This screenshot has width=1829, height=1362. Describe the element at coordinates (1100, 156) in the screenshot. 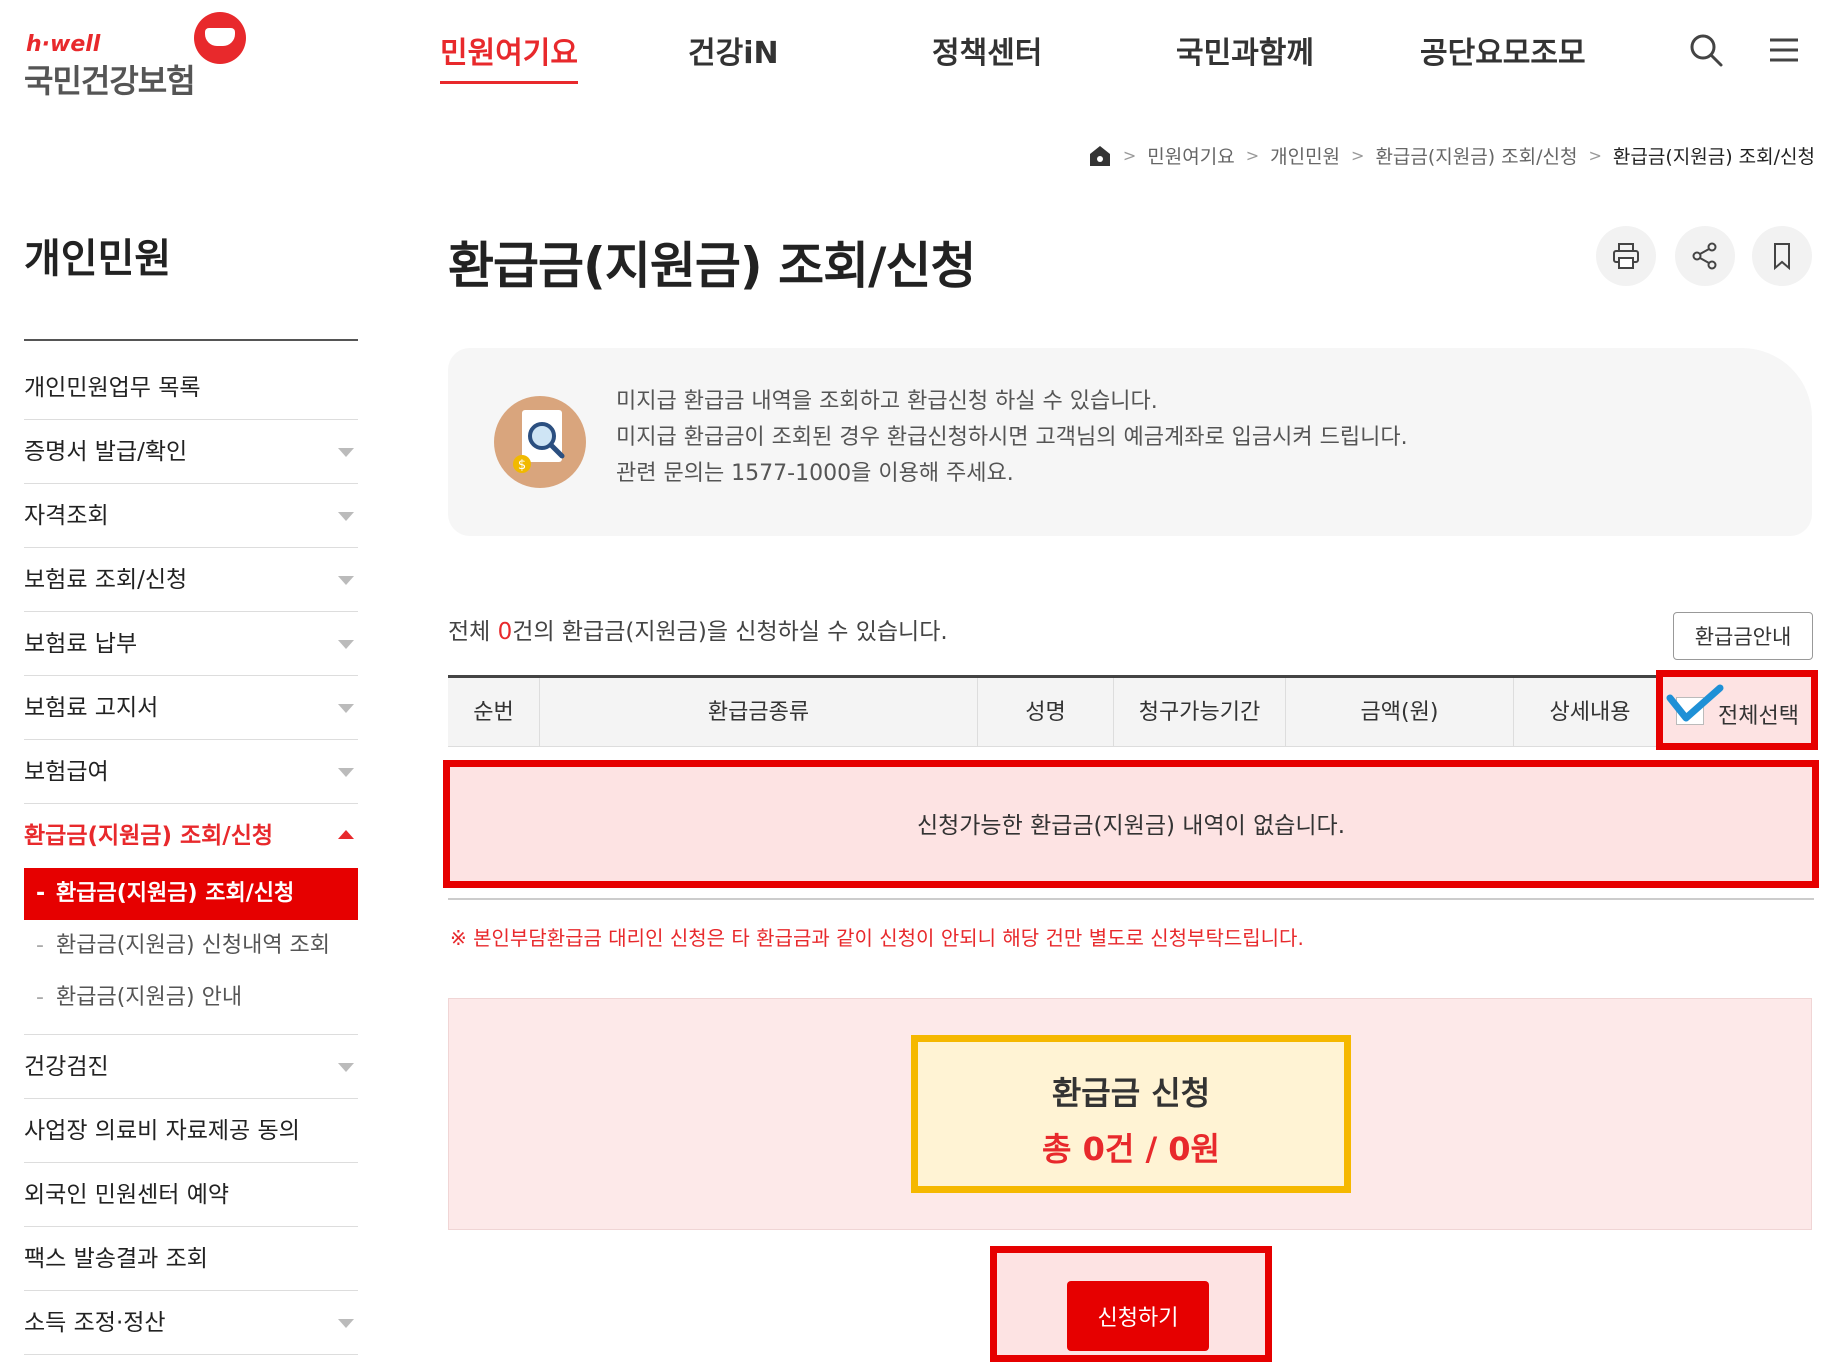

I see `home-icon` at that location.